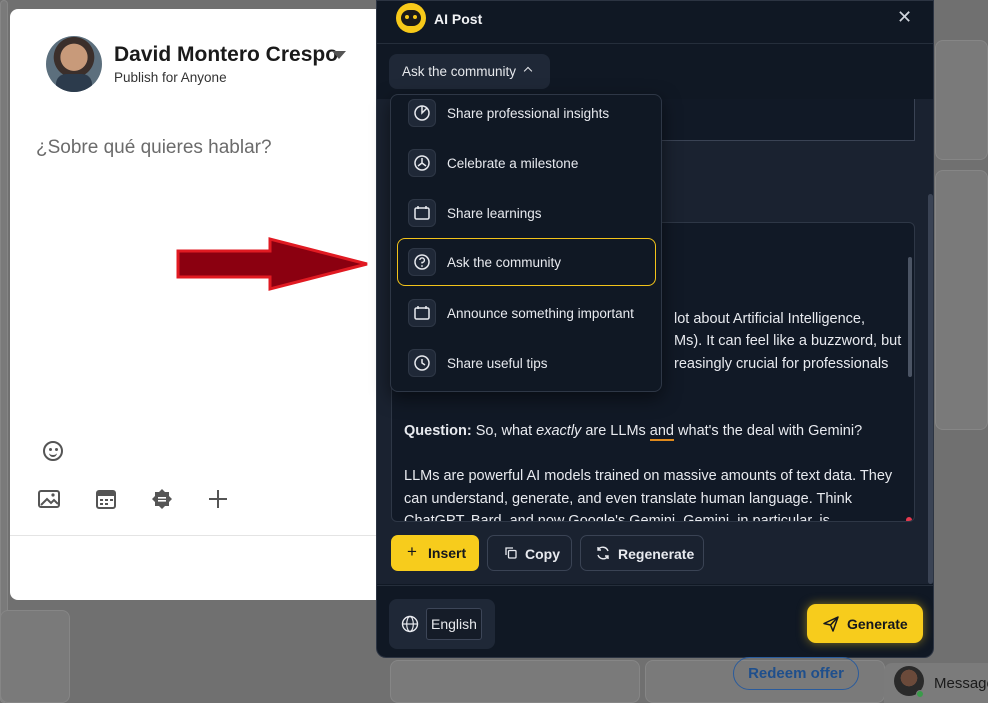 The width and height of the screenshot is (988, 703). I want to click on online-status-icon, so click(920, 694).